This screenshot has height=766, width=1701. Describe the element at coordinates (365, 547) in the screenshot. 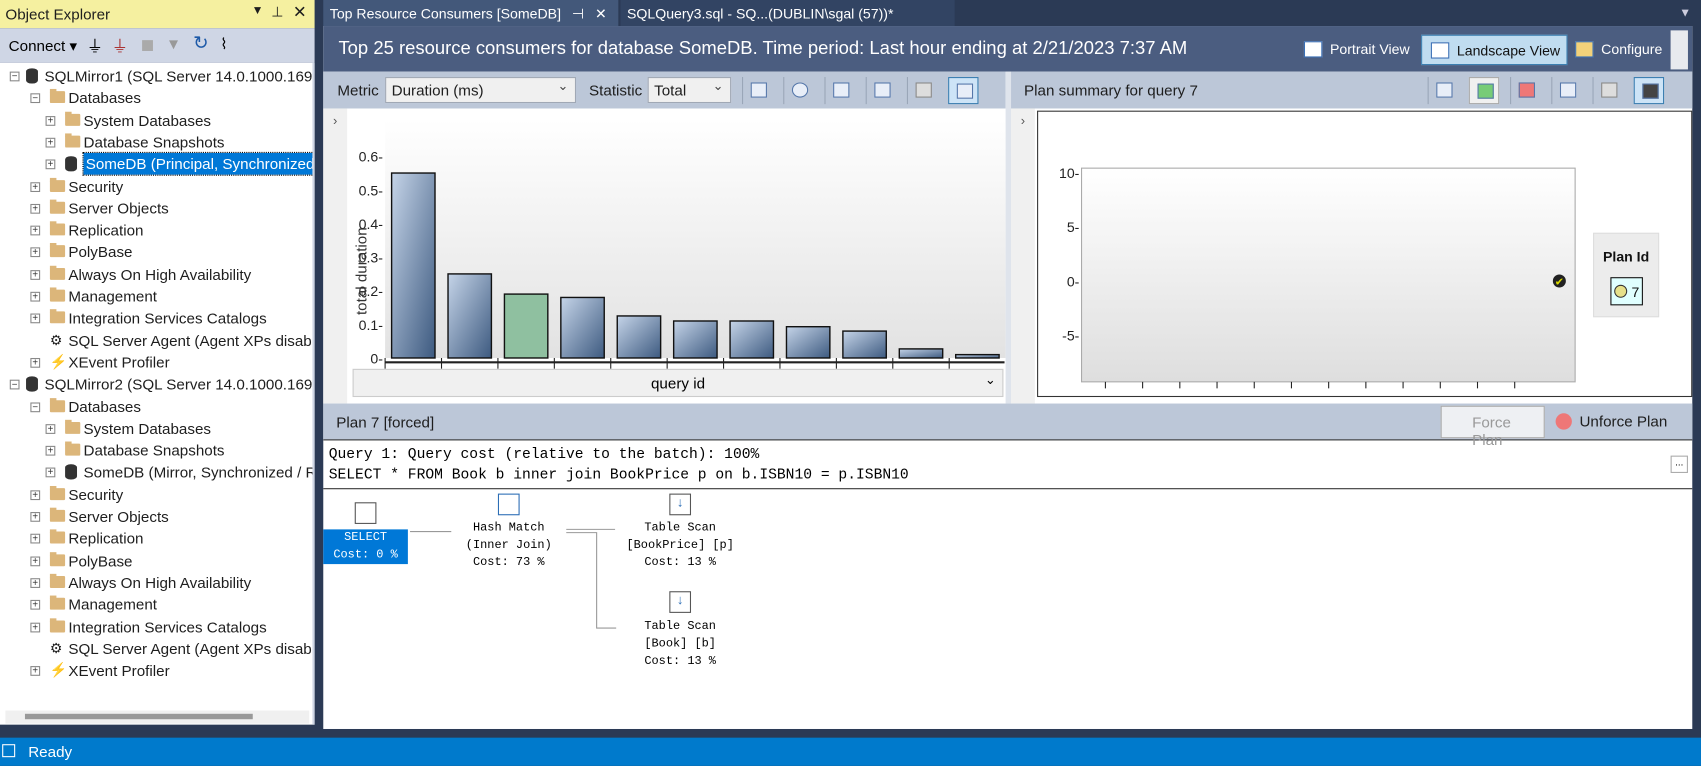

I see `select-operator: SELECT Cost: 0 %` at that location.